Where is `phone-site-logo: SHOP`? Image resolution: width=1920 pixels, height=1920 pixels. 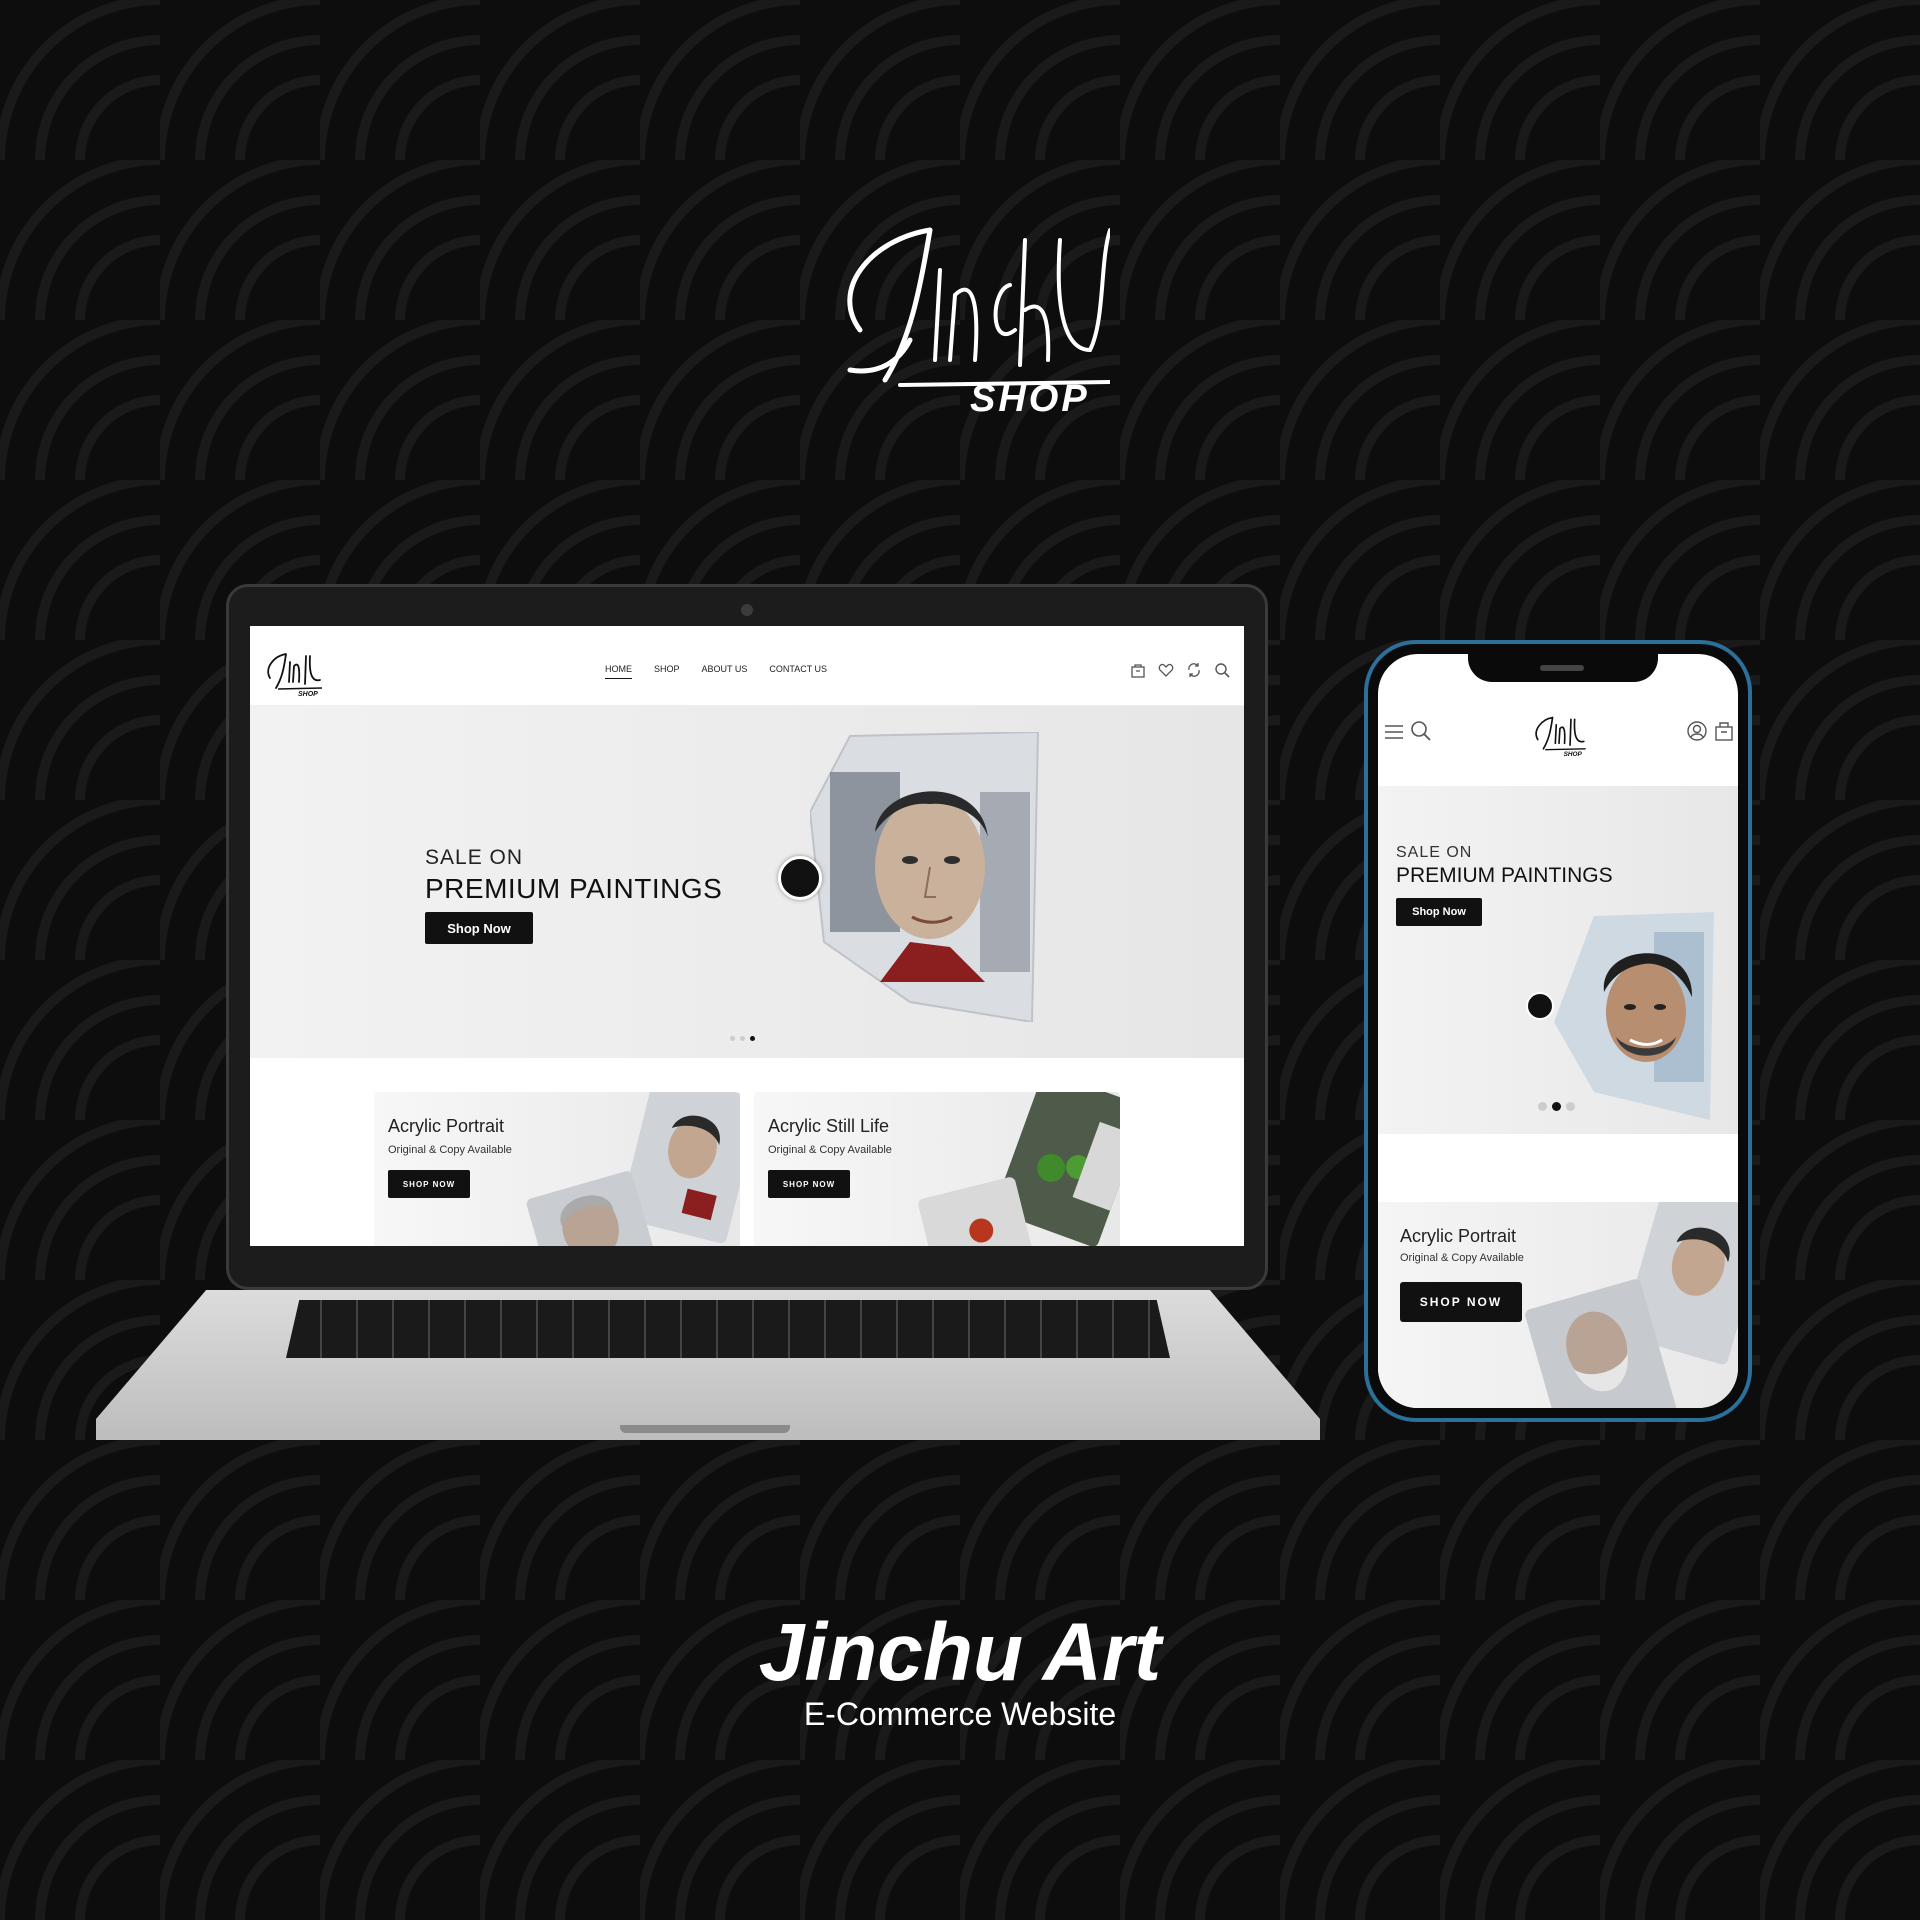
phone-site-logo: SHOP is located at coordinates (1559, 735).